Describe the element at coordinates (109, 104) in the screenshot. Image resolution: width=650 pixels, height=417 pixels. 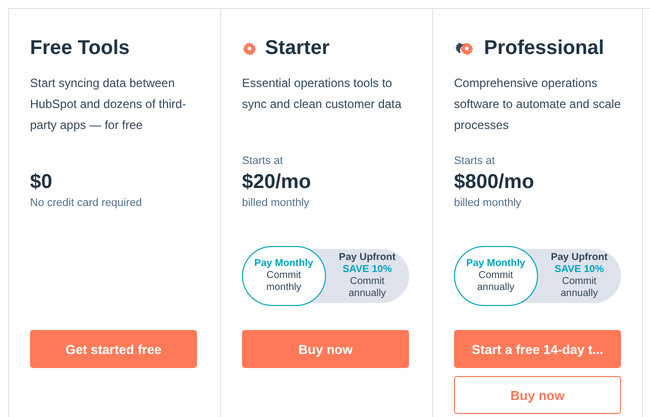
I see `plan-description: Start syncing data between HubSpot and dozens of third-party apps — for free` at that location.